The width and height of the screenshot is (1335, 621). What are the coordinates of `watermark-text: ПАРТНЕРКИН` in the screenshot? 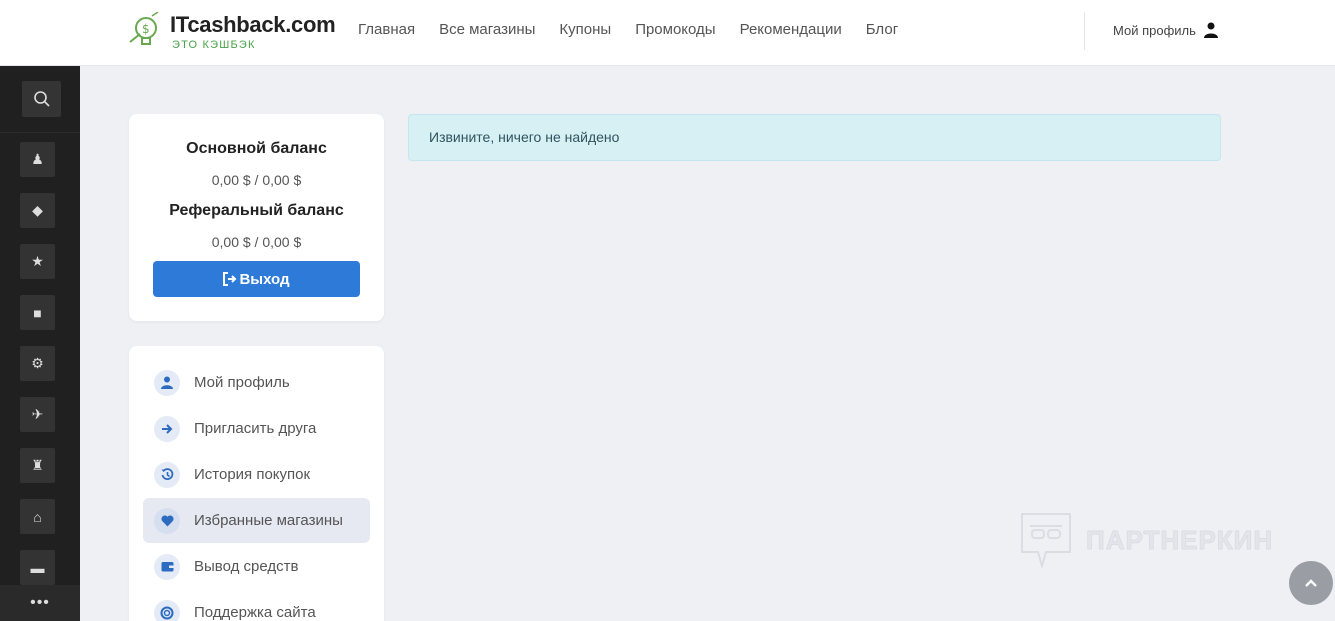 It's located at (1179, 539).